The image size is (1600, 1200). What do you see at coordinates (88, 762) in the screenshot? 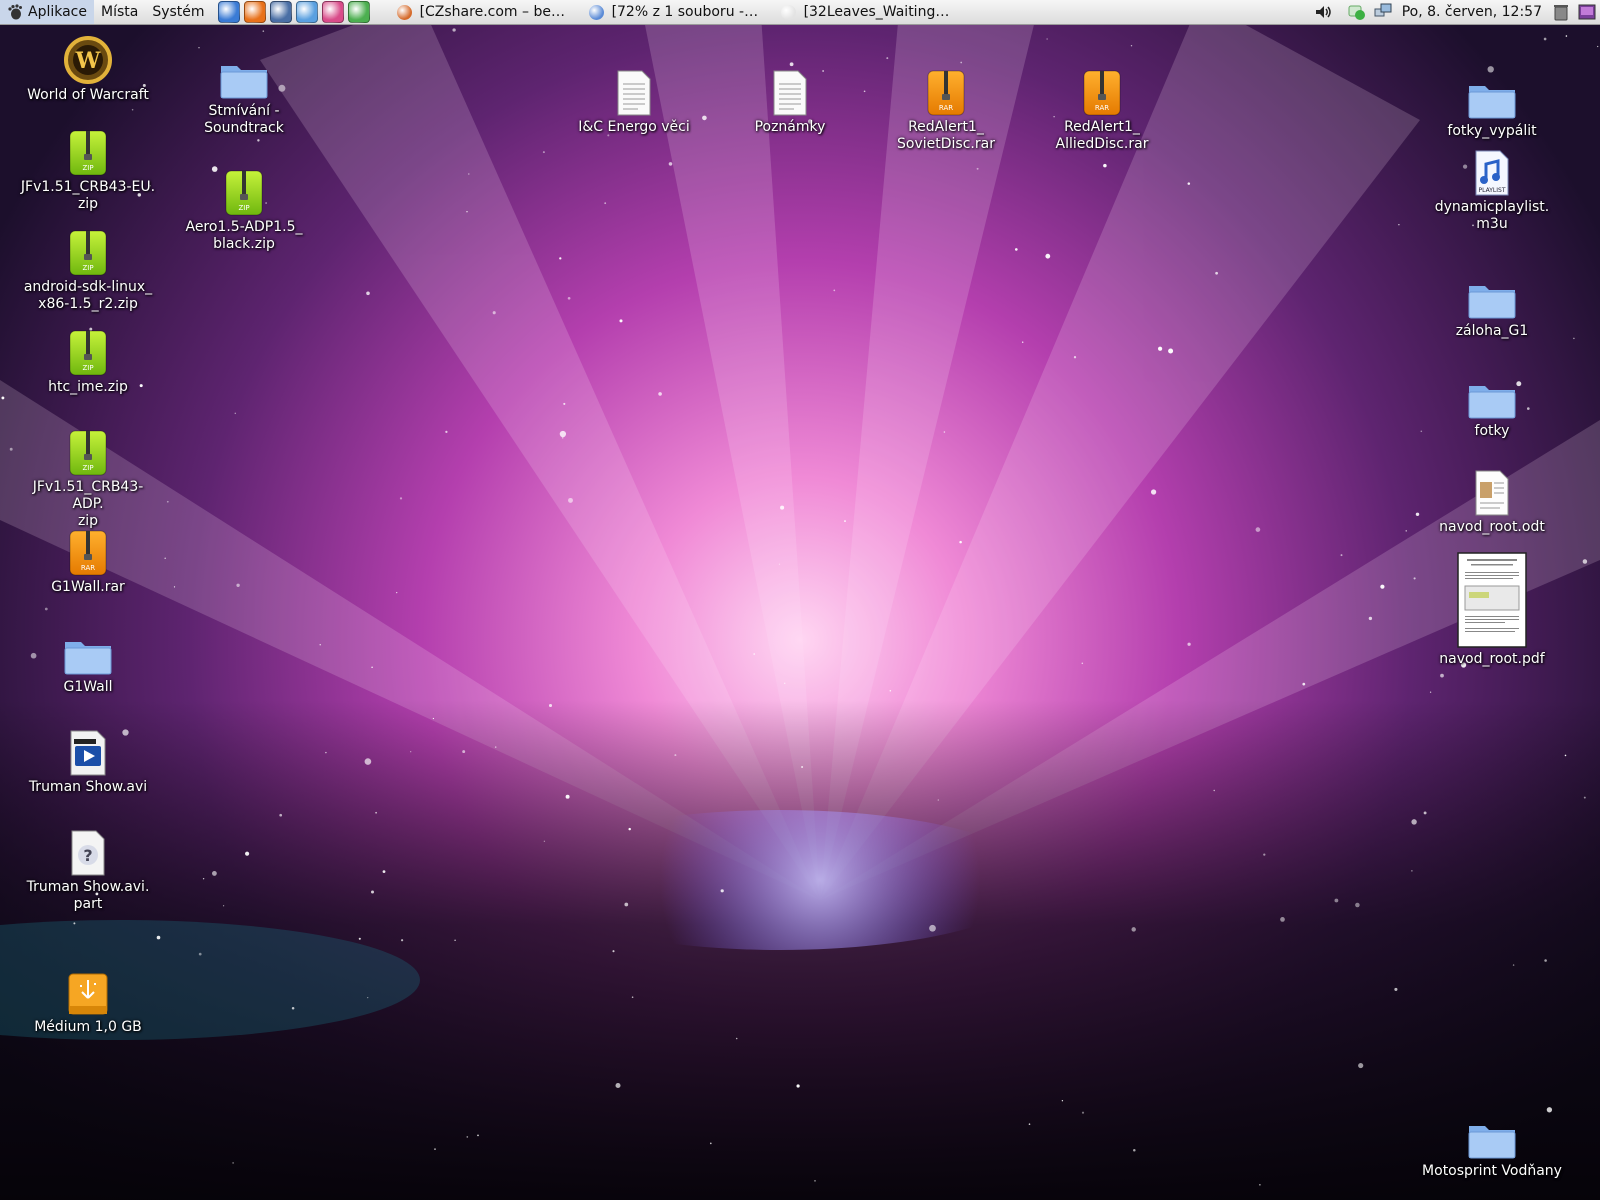
I see `desktop-icon-video: Truman Show.avi` at bounding box center [88, 762].